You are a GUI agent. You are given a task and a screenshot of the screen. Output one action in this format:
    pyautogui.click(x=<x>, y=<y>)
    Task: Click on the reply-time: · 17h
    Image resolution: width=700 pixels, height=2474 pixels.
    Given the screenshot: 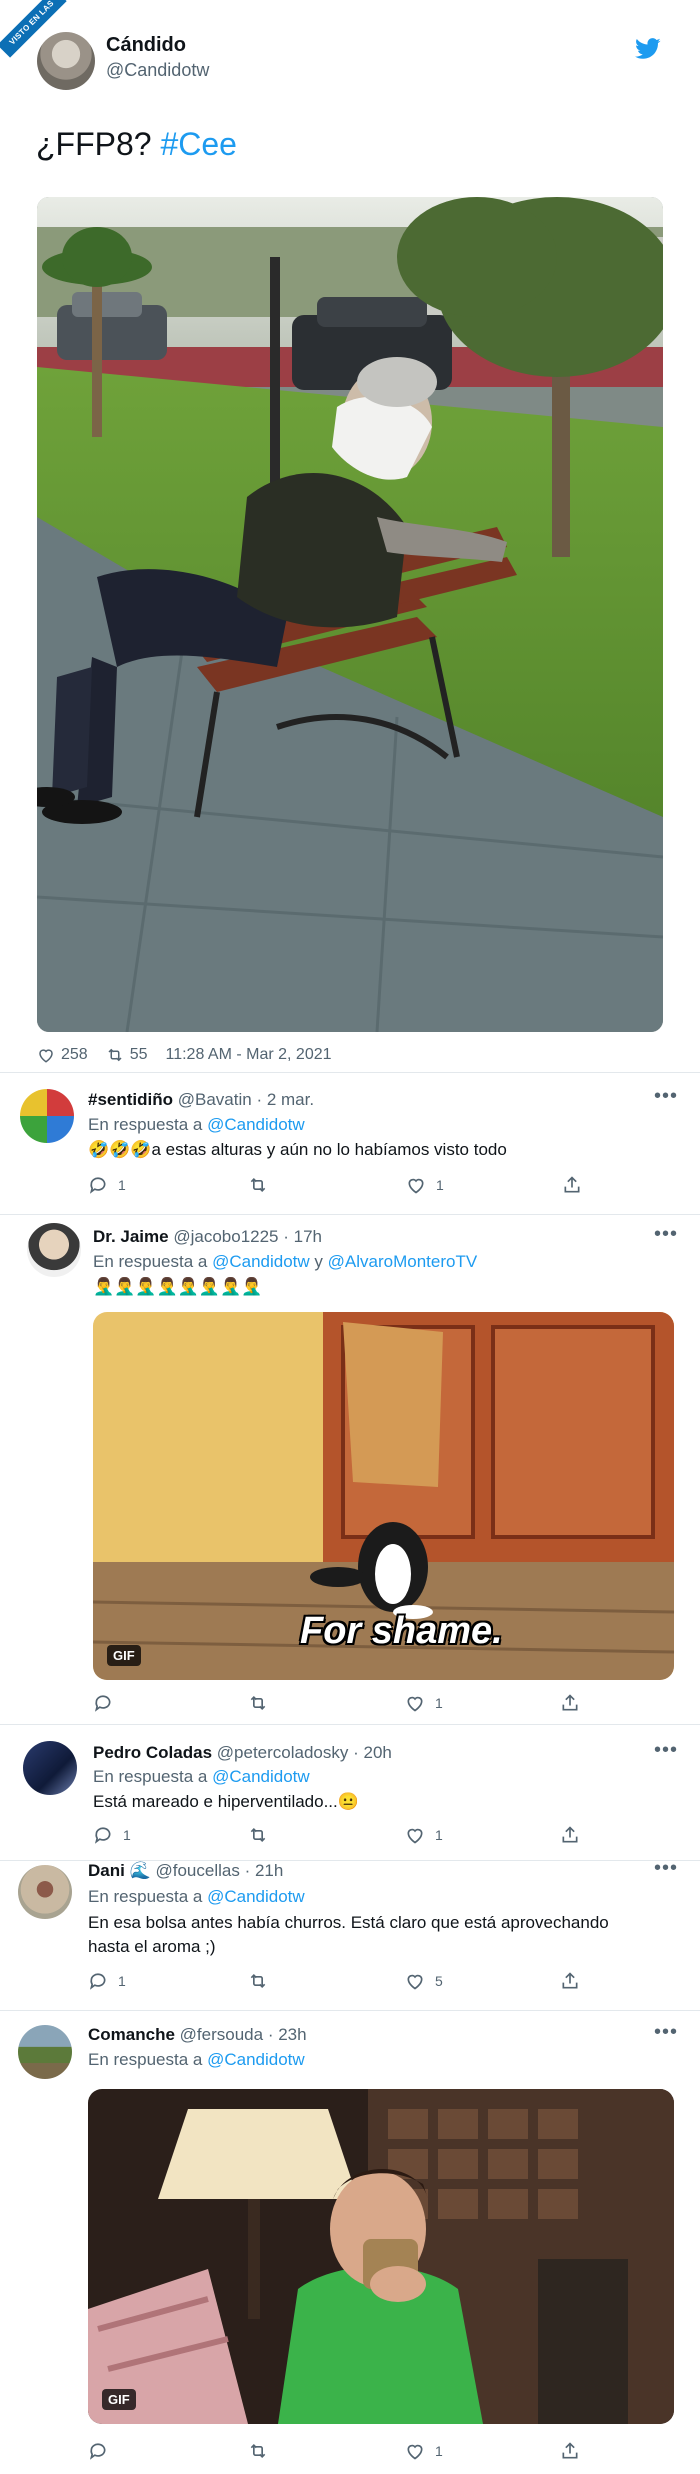 What is the action you would take?
    pyautogui.click(x=302, y=1236)
    